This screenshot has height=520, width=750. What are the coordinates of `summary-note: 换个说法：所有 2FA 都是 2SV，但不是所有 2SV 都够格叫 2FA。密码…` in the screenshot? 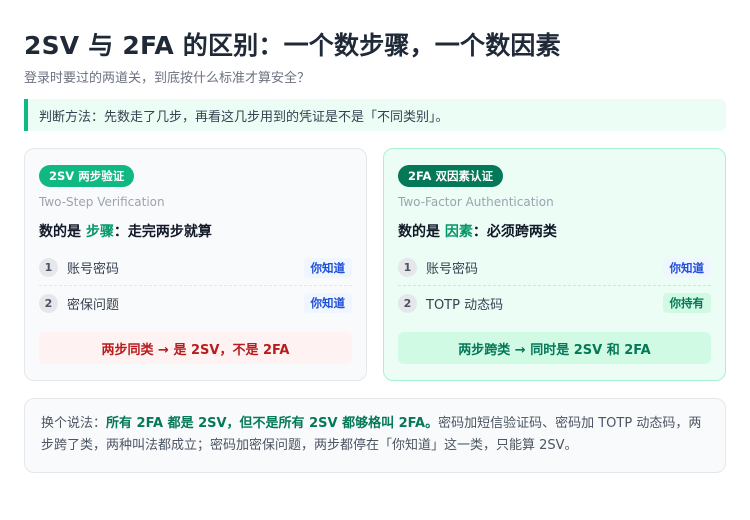 It's located at (375, 435).